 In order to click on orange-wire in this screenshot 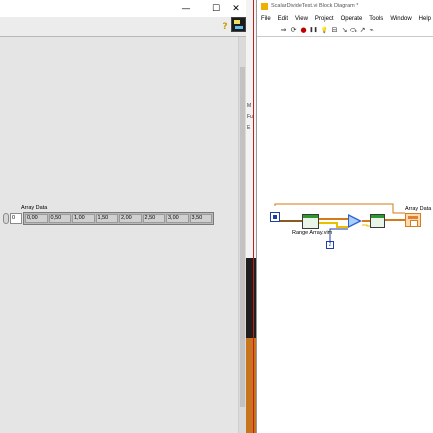, I will do `click(339, 208)`.